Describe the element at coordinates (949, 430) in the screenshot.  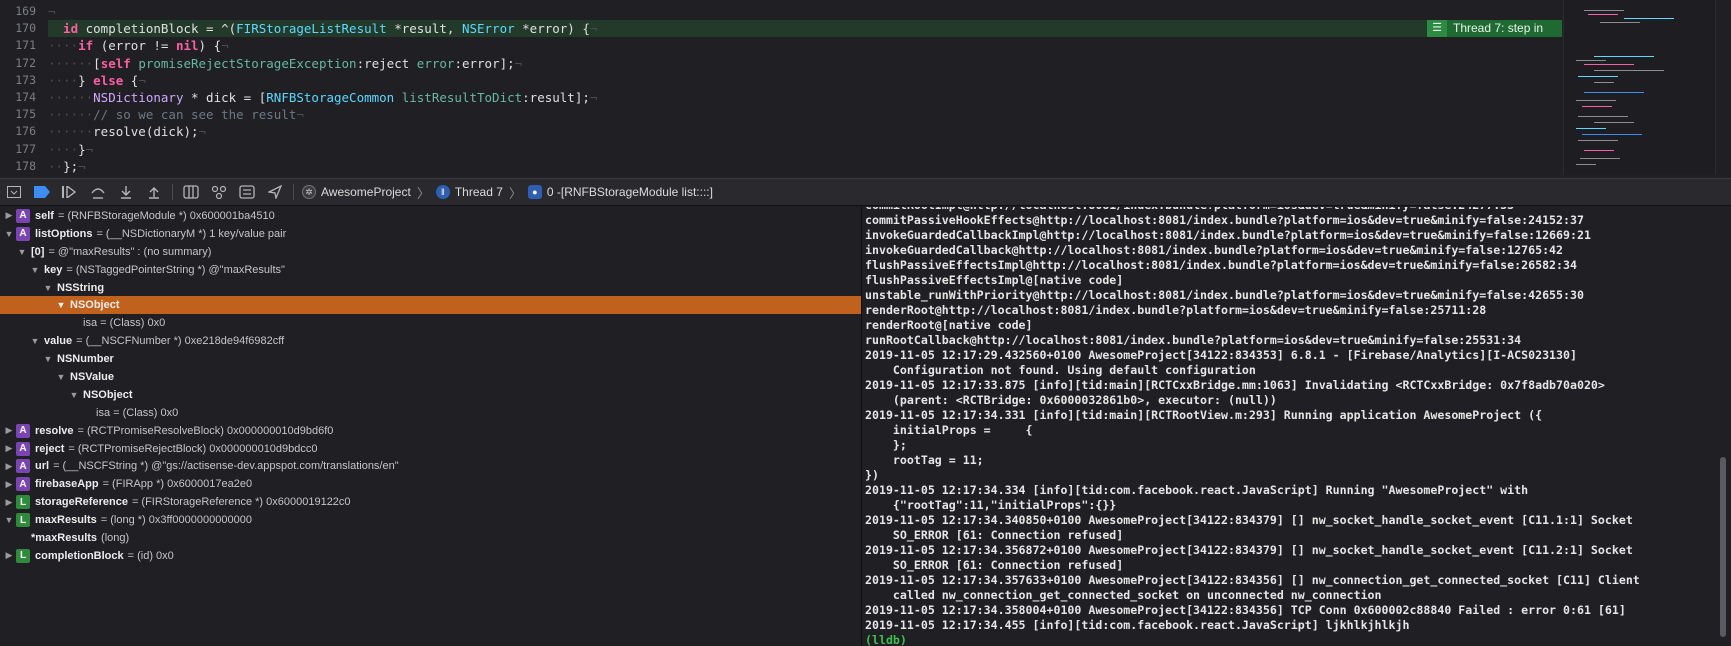
I see `console-line: initialProps = {` at that location.